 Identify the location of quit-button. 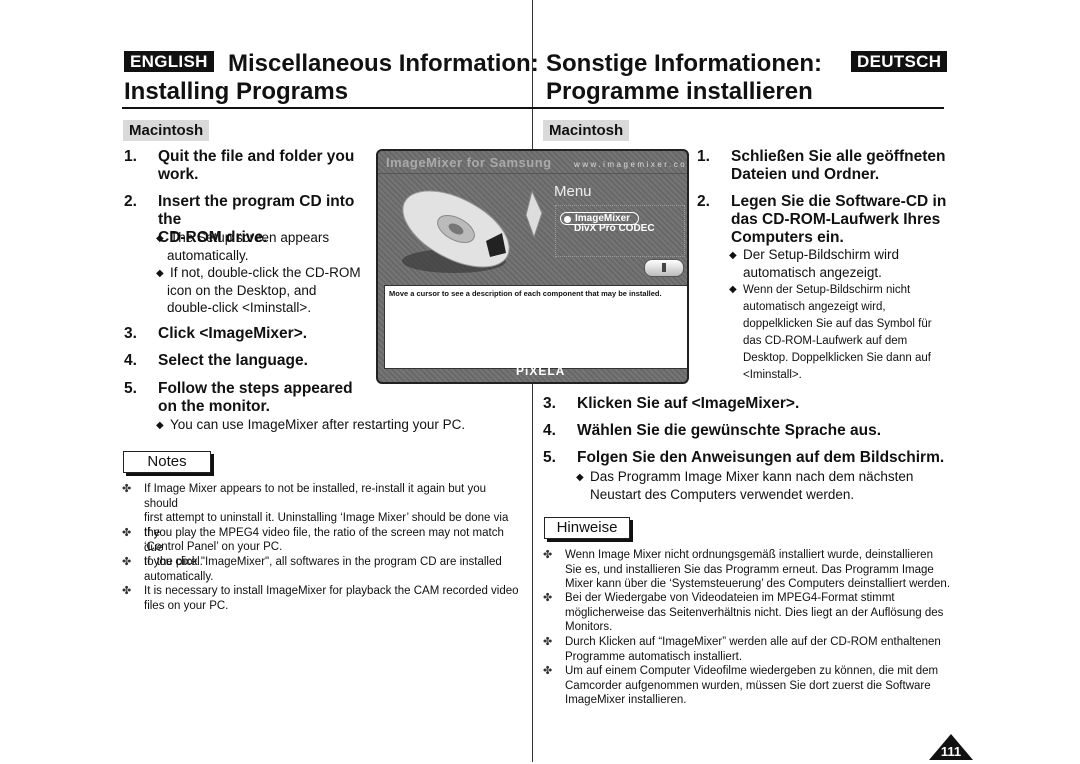
(664, 268).